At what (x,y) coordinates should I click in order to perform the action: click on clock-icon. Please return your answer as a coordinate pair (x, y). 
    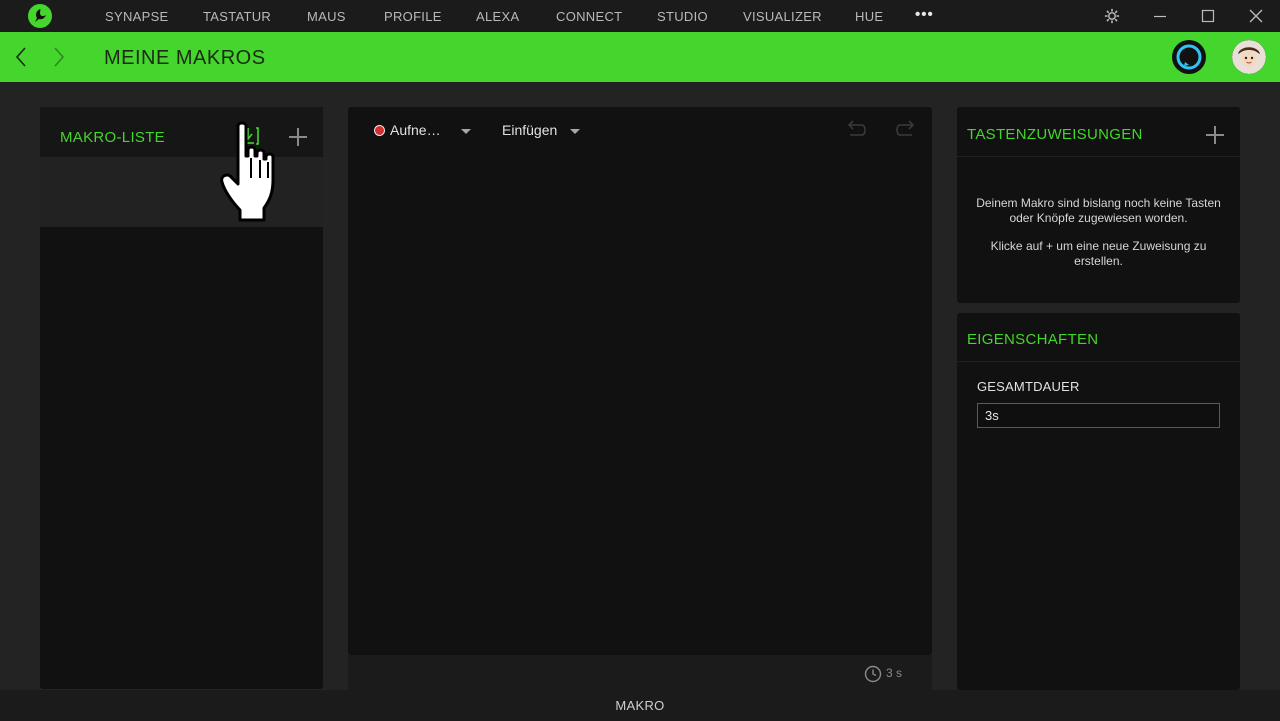
    Looking at the image, I should click on (873, 676).